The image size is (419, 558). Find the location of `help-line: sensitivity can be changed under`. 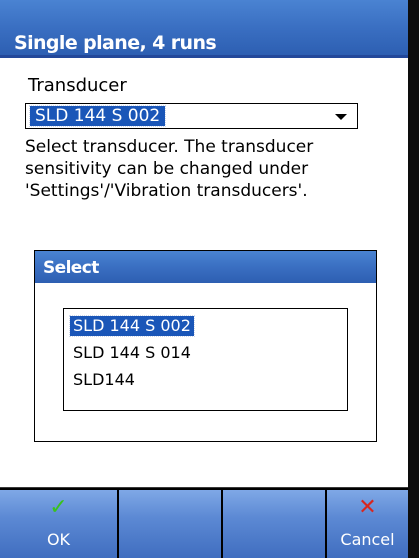

help-line: sensitivity can be changed under is located at coordinates (167, 169).